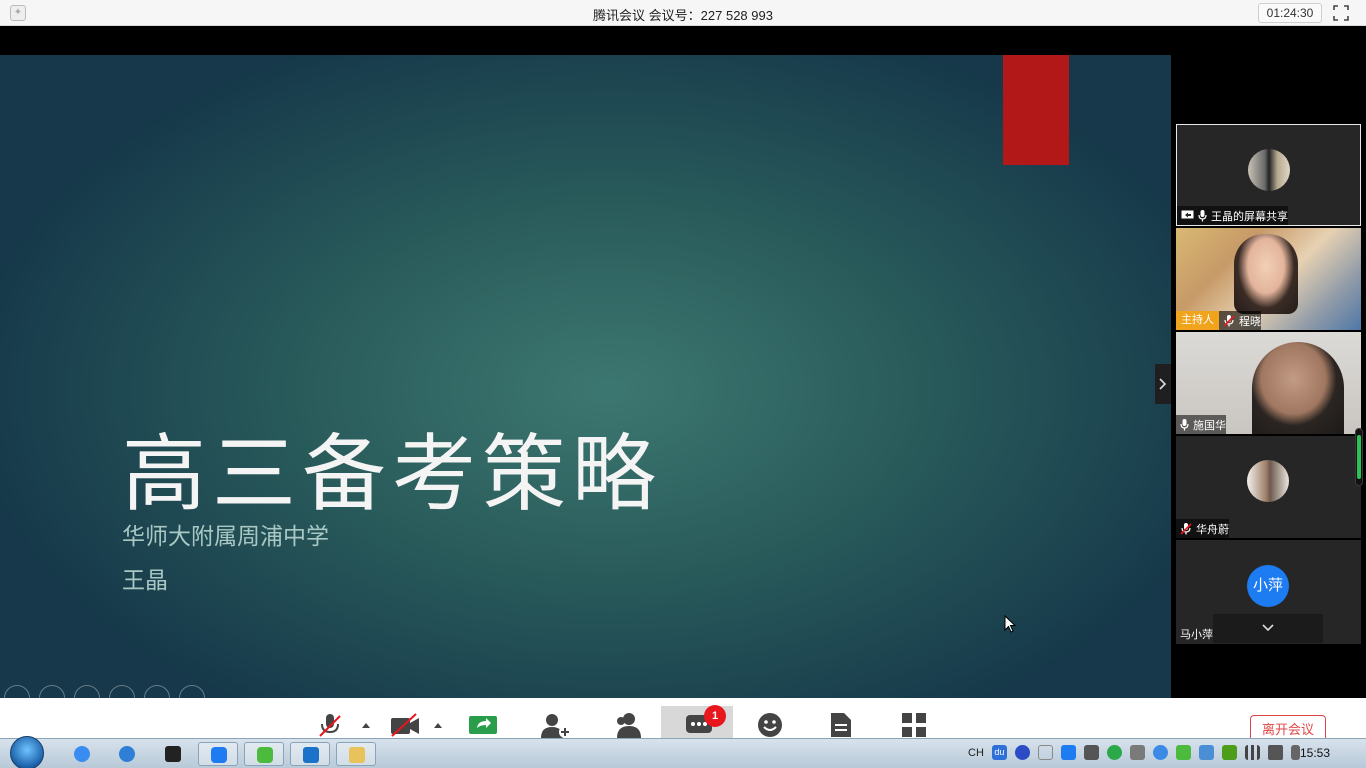 The image size is (1366, 768). I want to click on participant-name: 华舟蔚, so click(1212, 529).